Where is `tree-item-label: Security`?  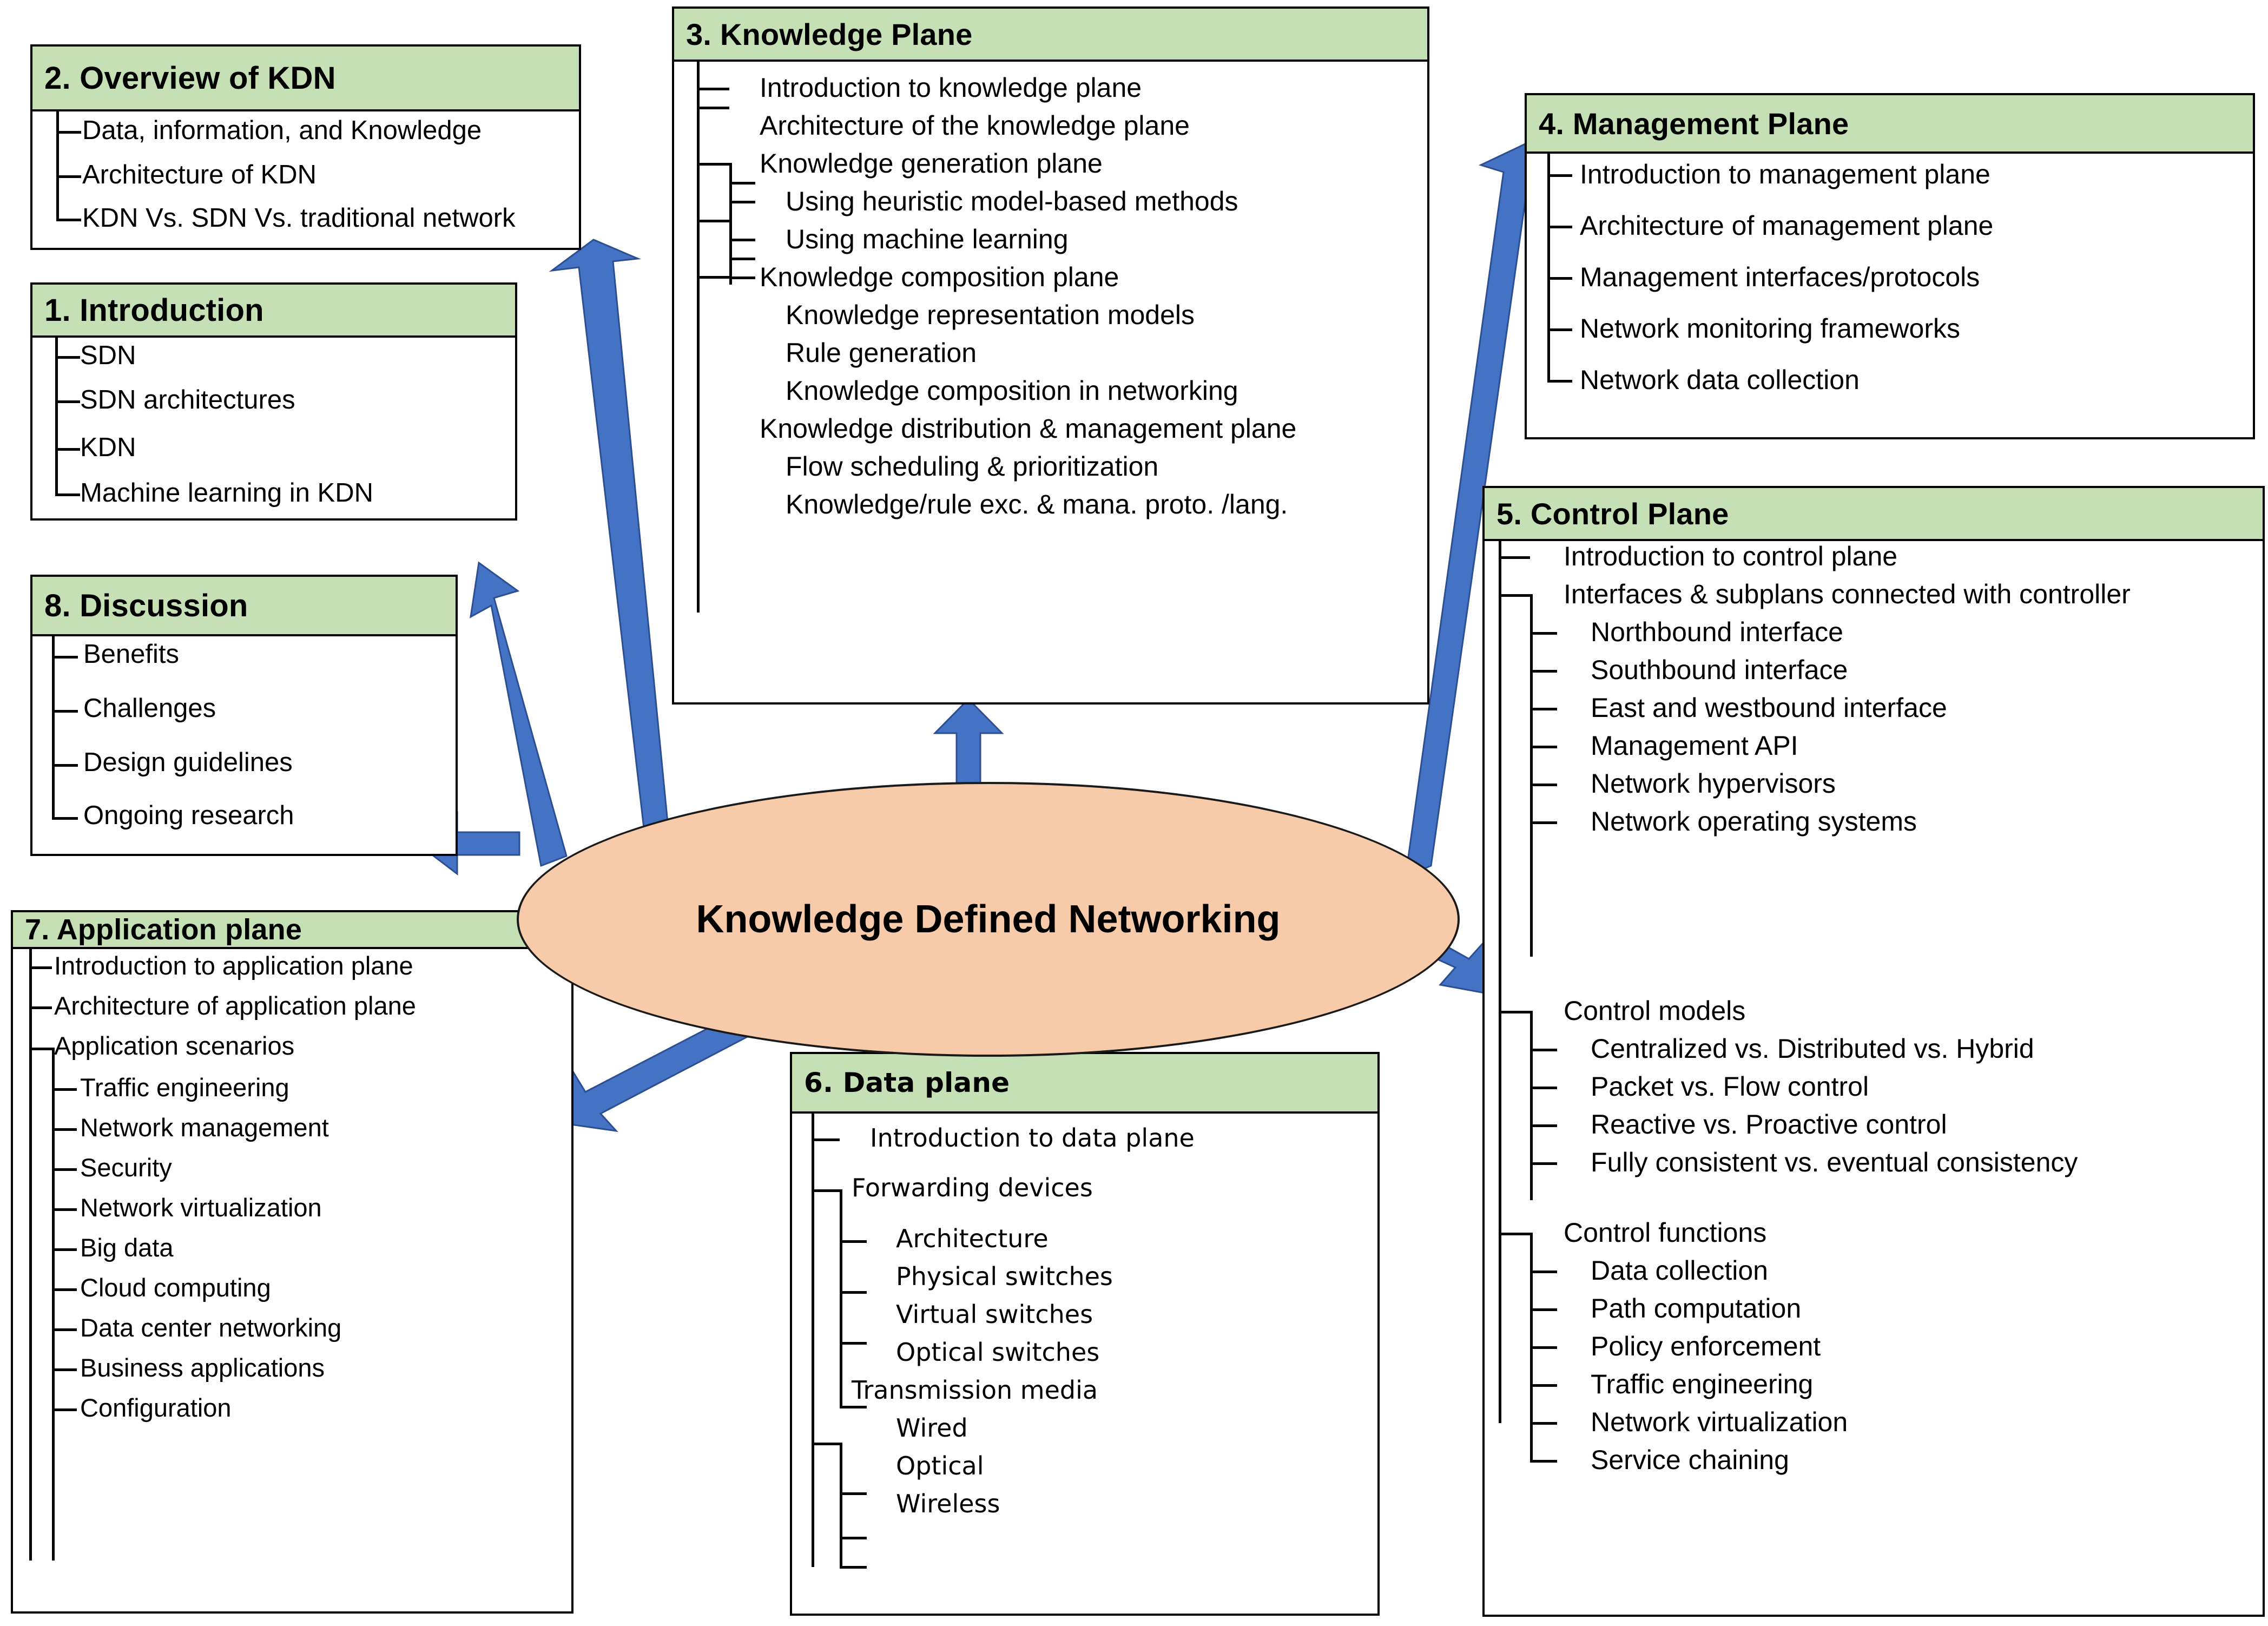 tree-item-label: Security is located at coordinates (126, 1167).